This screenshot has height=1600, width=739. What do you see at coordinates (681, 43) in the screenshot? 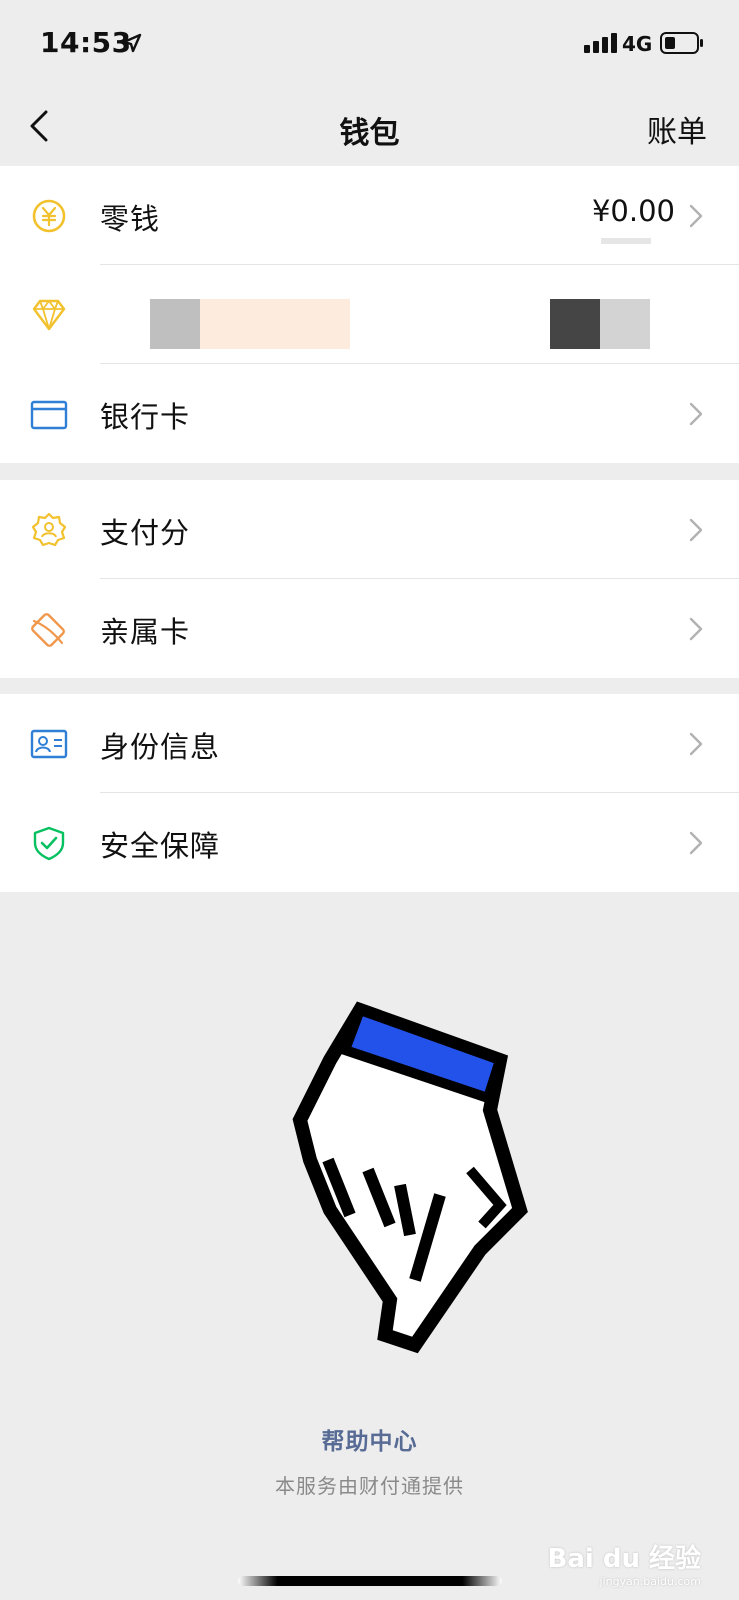
I see `battery-icon` at bounding box center [681, 43].